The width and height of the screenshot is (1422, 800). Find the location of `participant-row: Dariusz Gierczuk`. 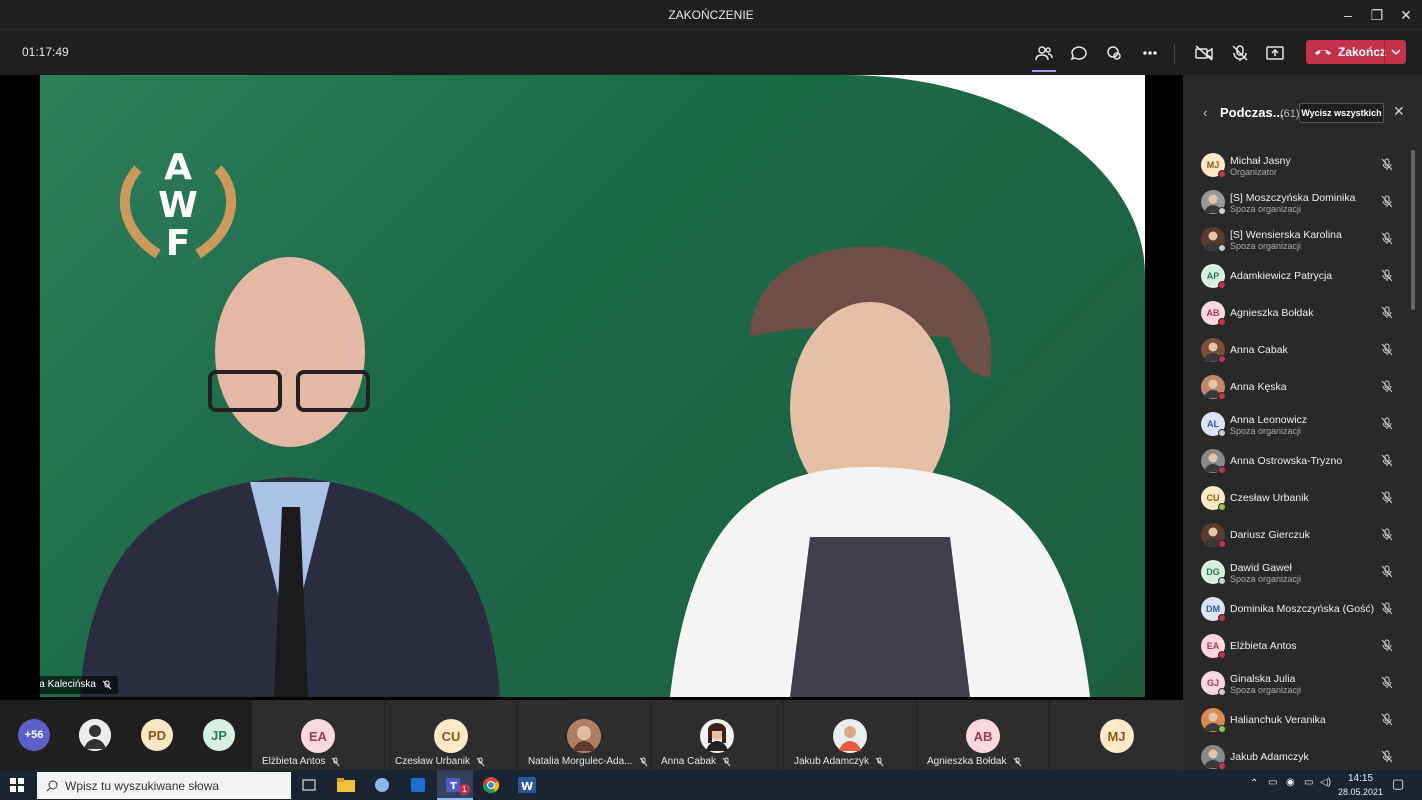

participant-row: Dariusz Gierczuk is located at coordinates (1302, 535).